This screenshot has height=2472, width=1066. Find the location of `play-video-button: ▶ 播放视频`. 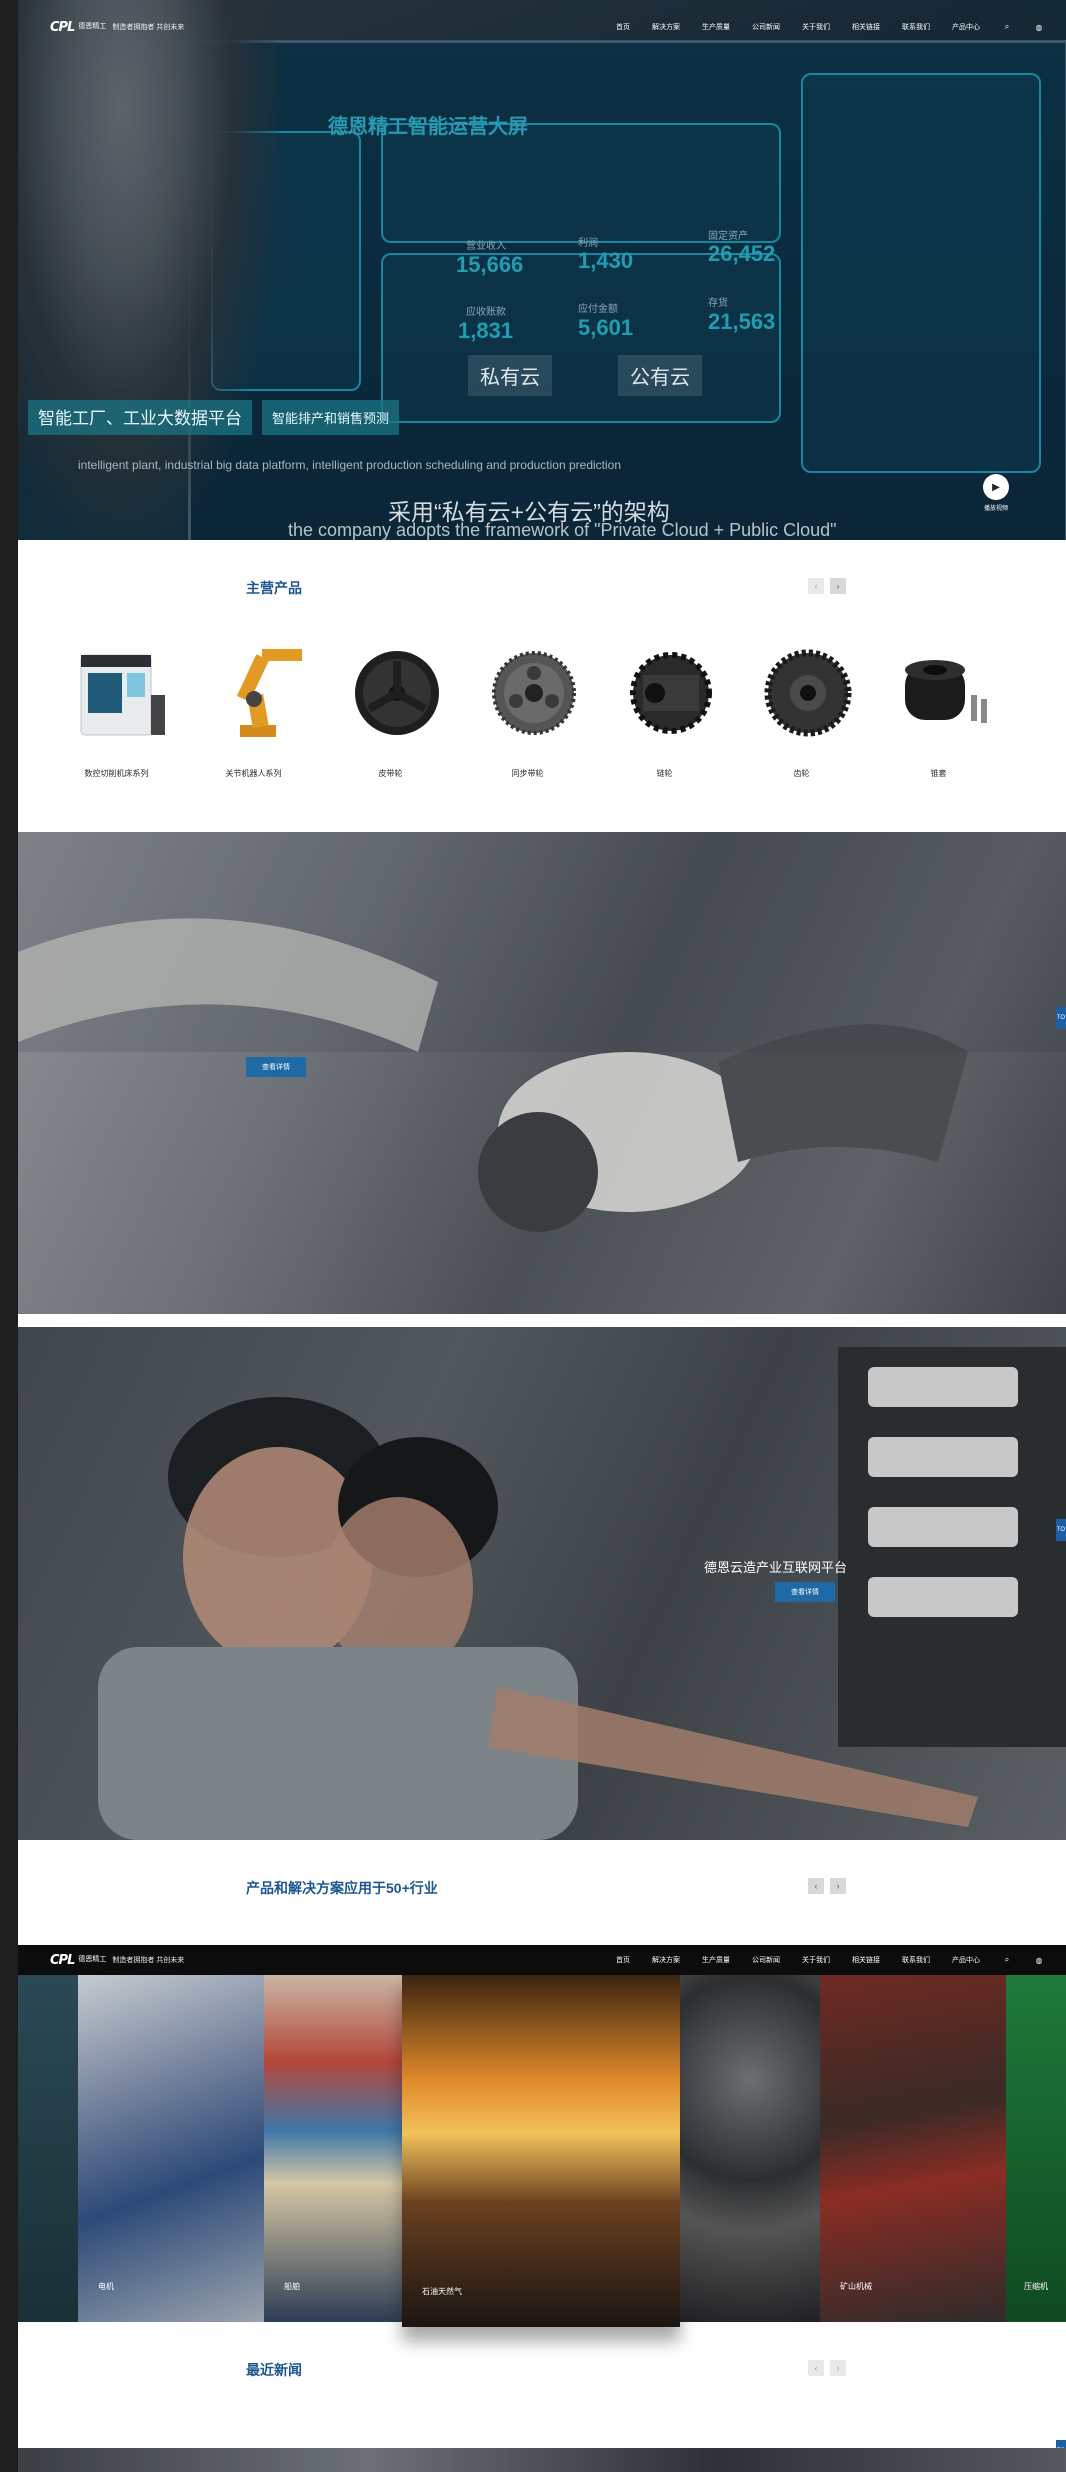

play-video-button: ▶ 播放视频 is located at coordinates (996, 493).